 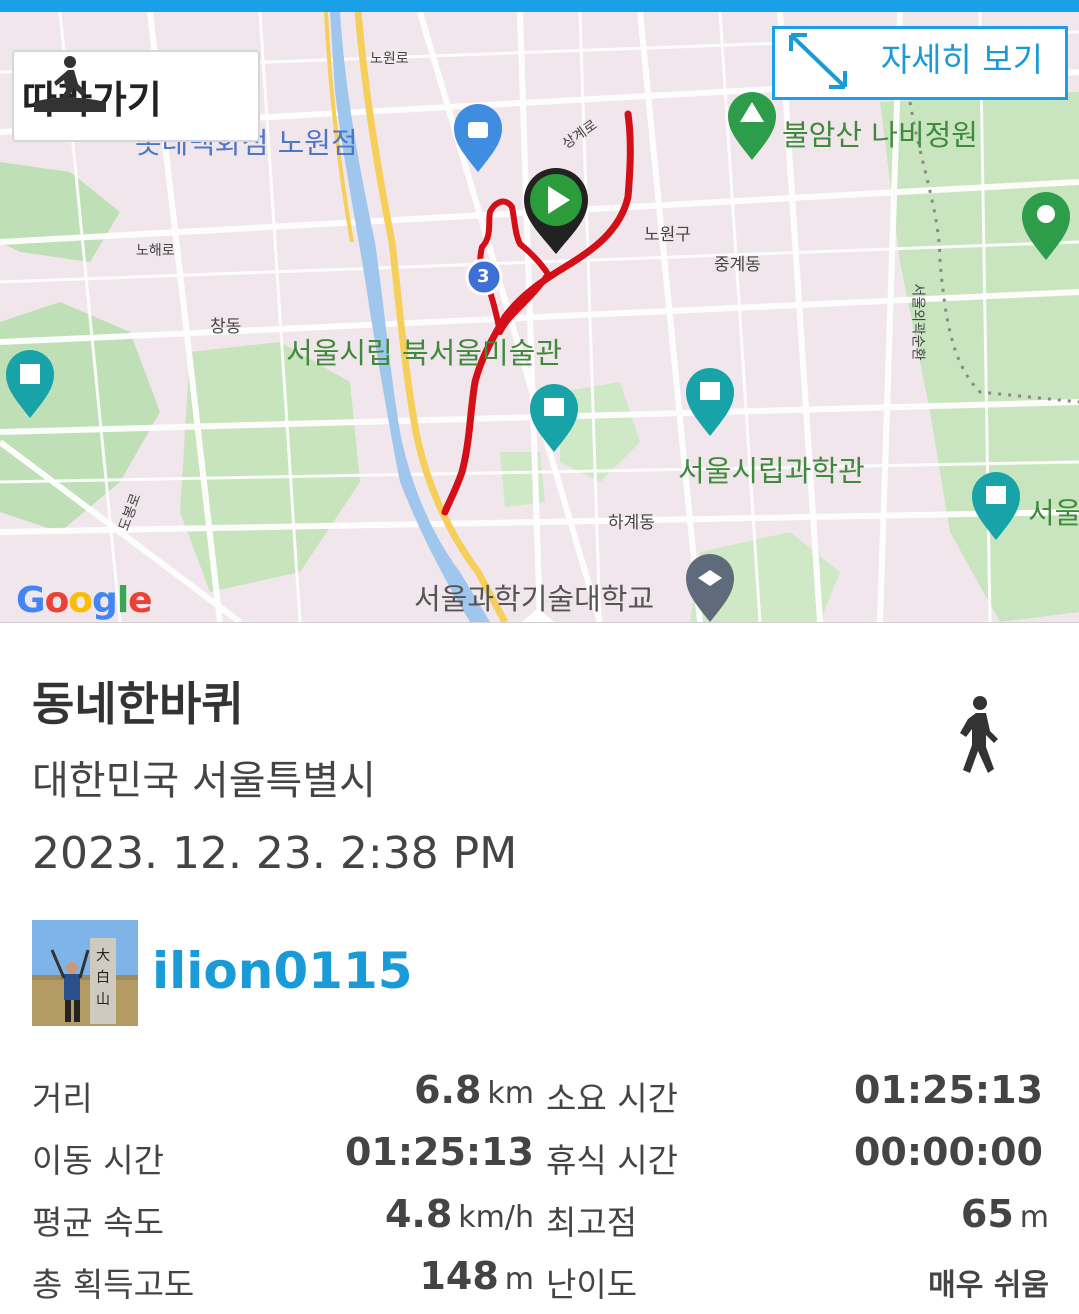 I want to click on distance-number: 6.8, so click(x=448, y=1090).